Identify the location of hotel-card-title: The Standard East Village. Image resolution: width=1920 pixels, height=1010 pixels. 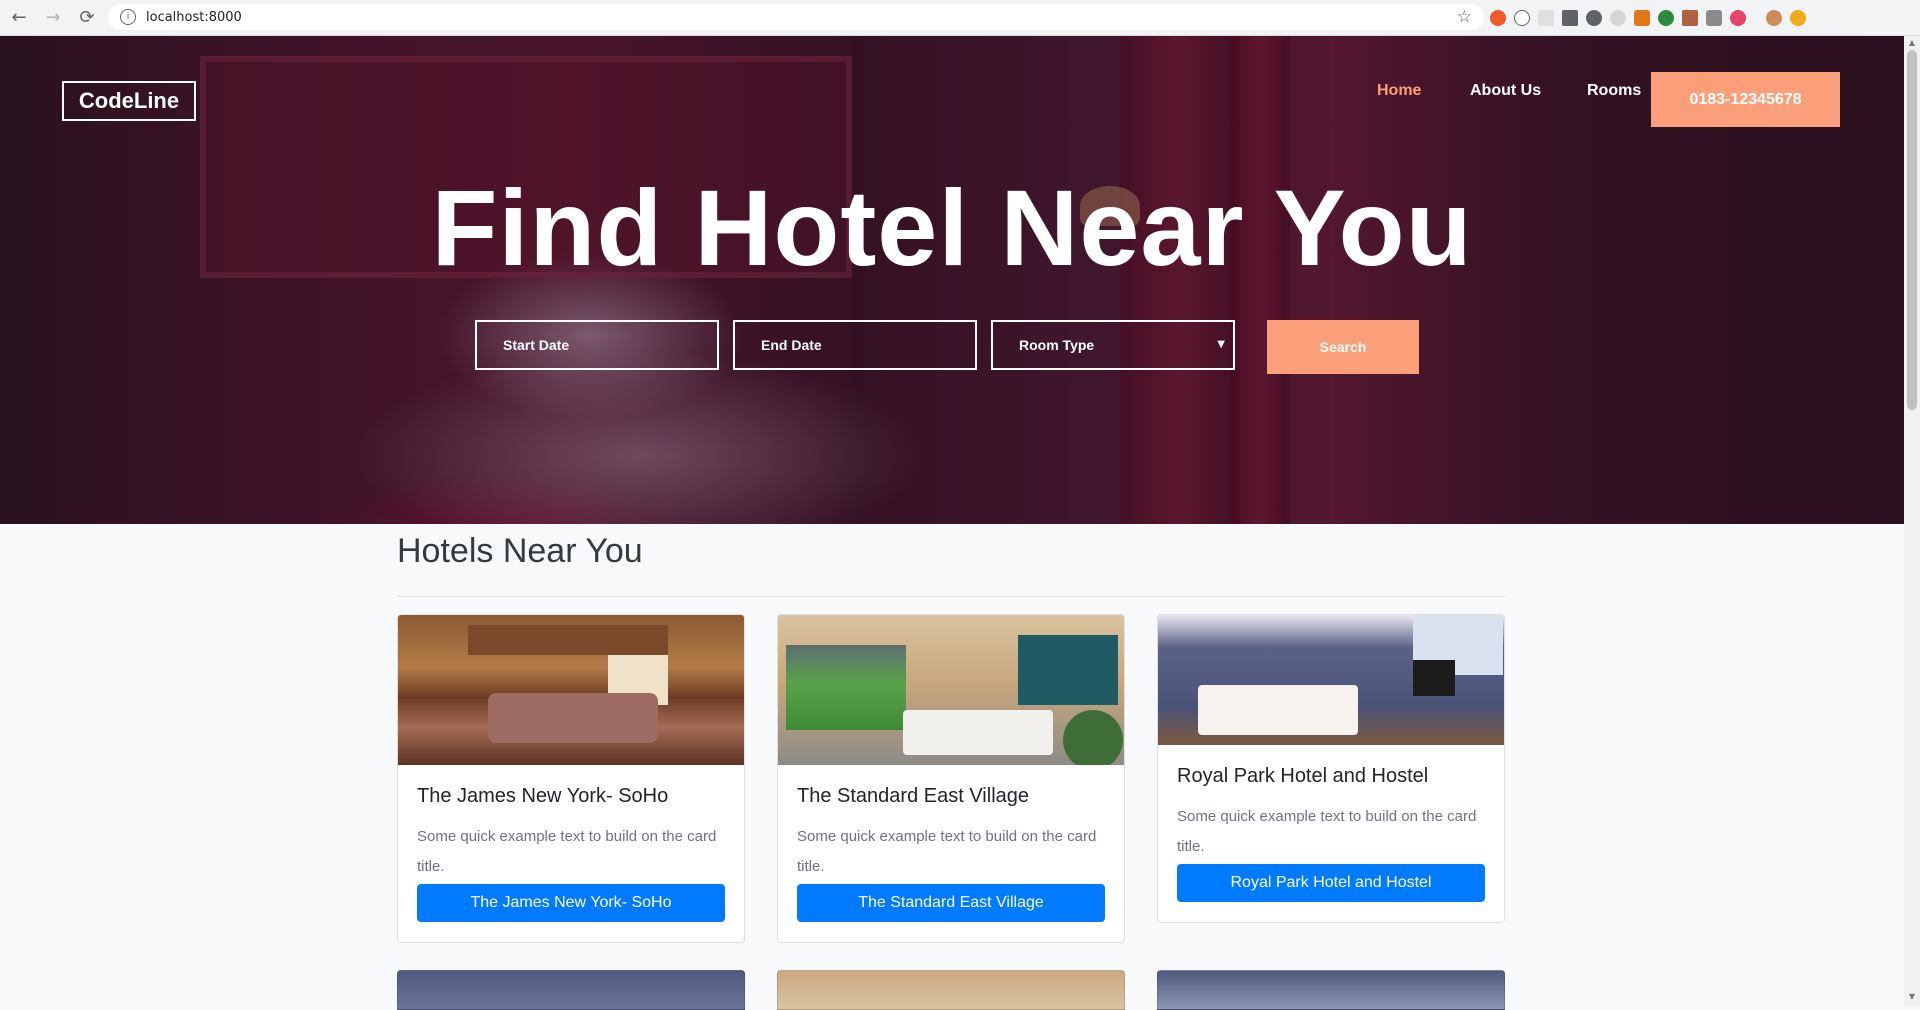
(913, 796).